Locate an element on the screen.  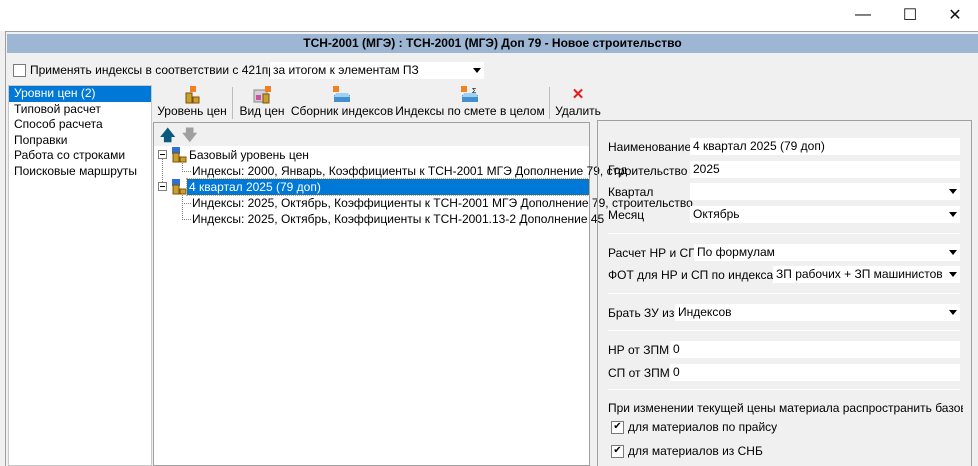
price-list-label: для материалов по прайсу is located at coordinates (703, 427).